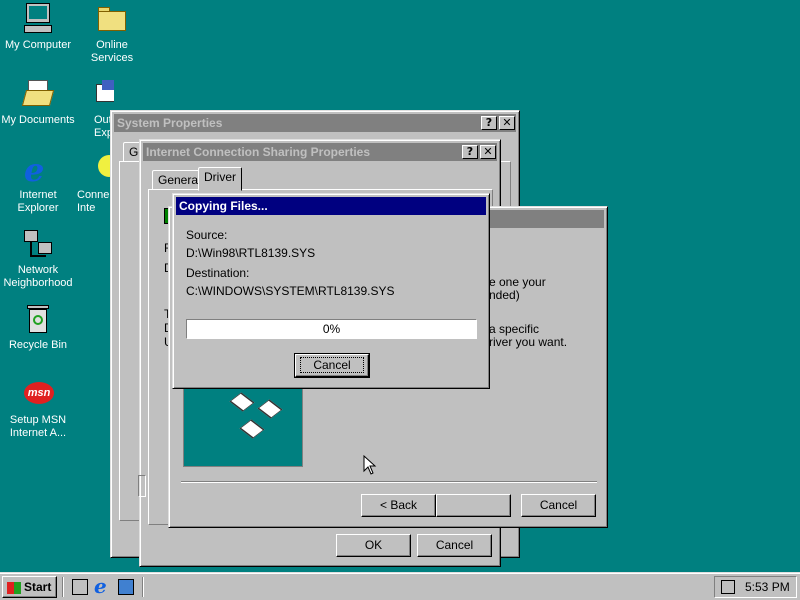  I want to click on desktop-icon-label: Outl Expr, so click(104, 126).